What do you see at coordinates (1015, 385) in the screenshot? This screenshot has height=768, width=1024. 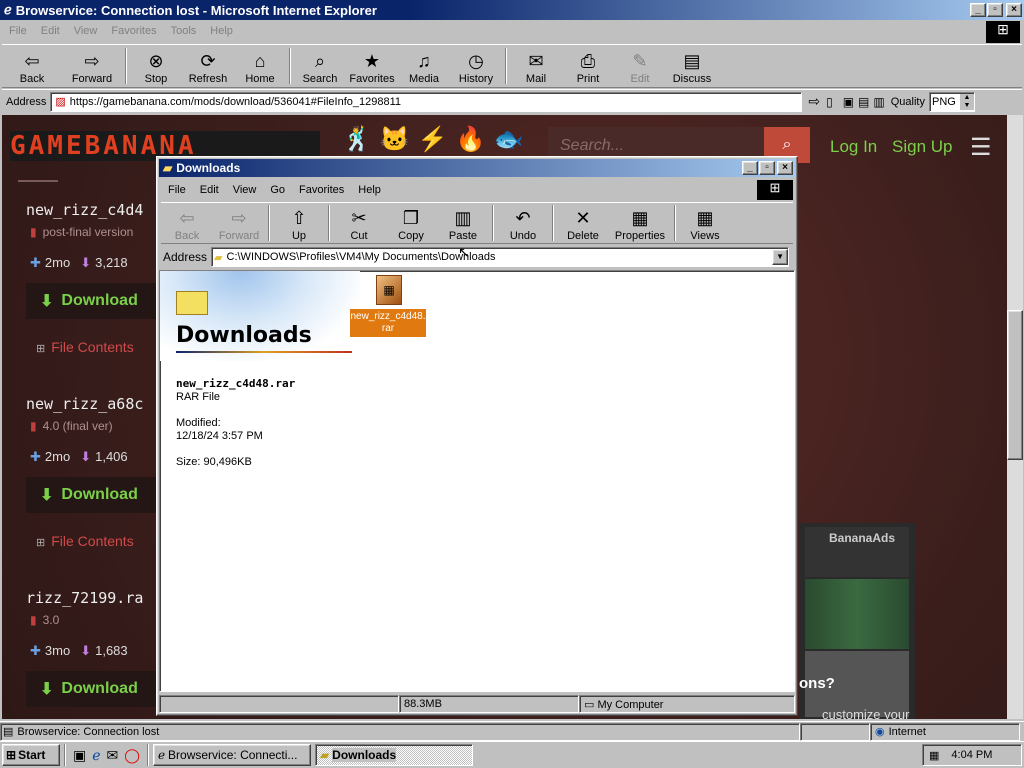 I see `scrollbar-thumb` at bounding box center [1015, 385].